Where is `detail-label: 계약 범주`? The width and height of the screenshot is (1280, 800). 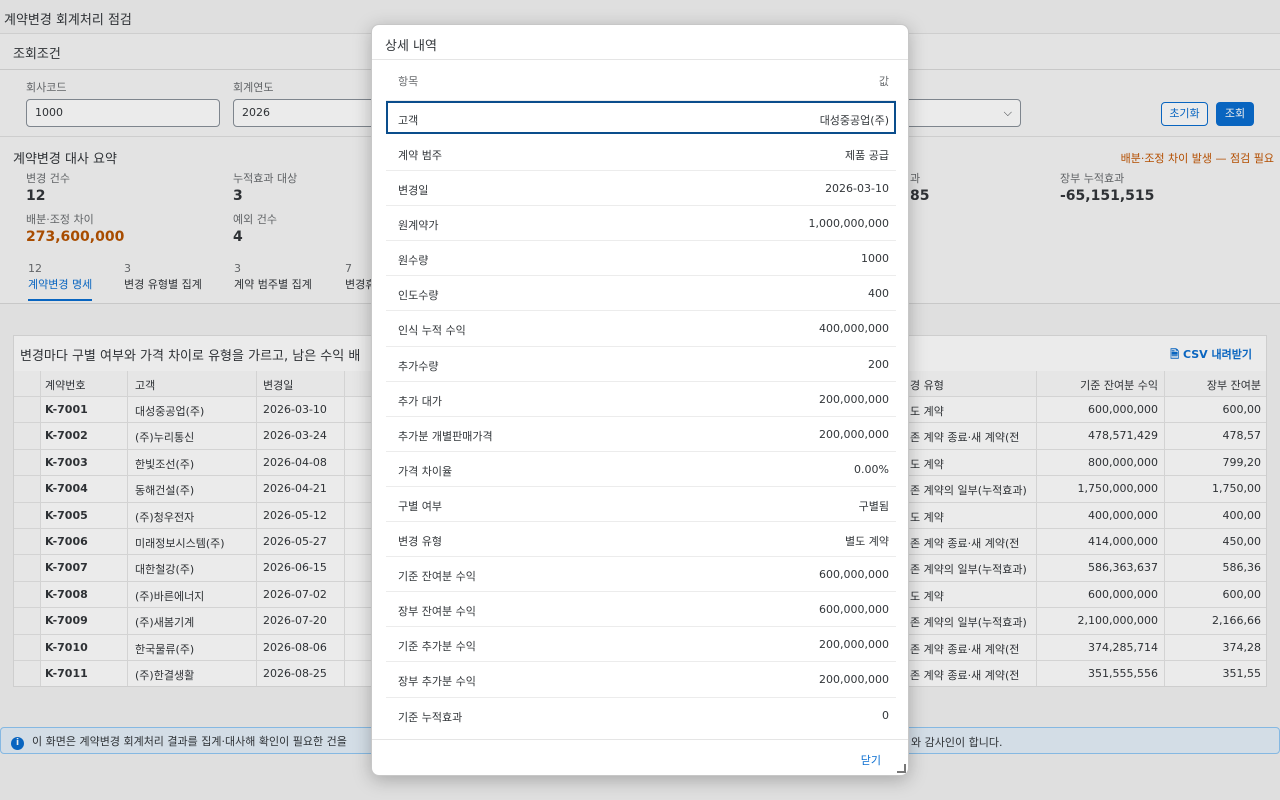 detail-label: 계약 범주 is located at coordinates (420, 155).